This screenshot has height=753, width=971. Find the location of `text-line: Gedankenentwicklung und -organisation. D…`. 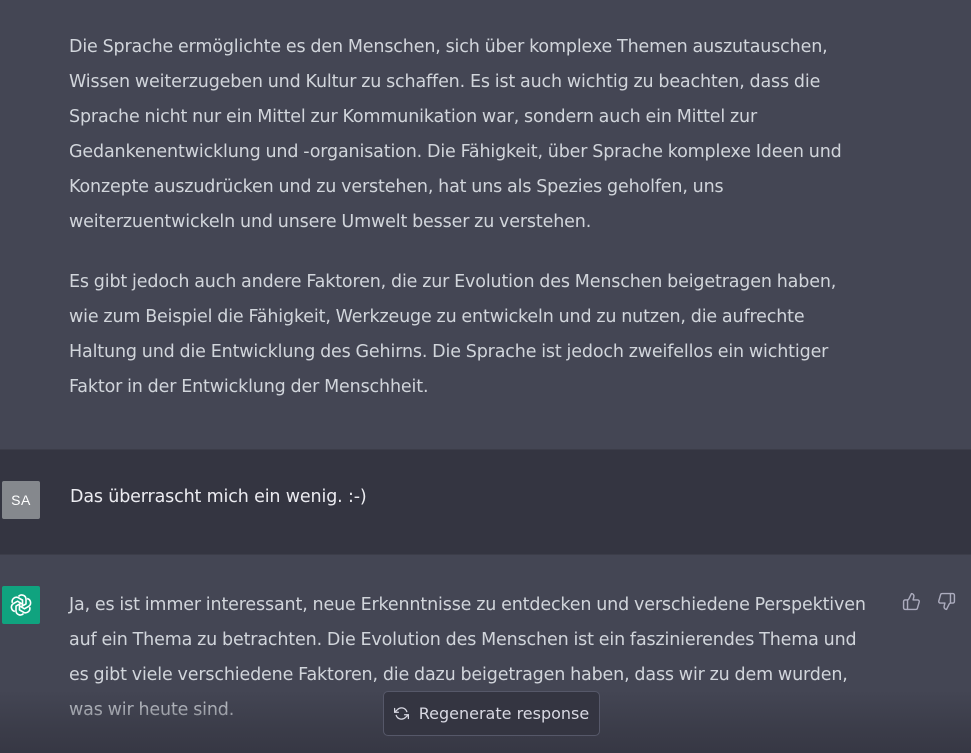

text-line: Gedankenentwicklung und -organisation. D… is located at coordinates (455, 152).